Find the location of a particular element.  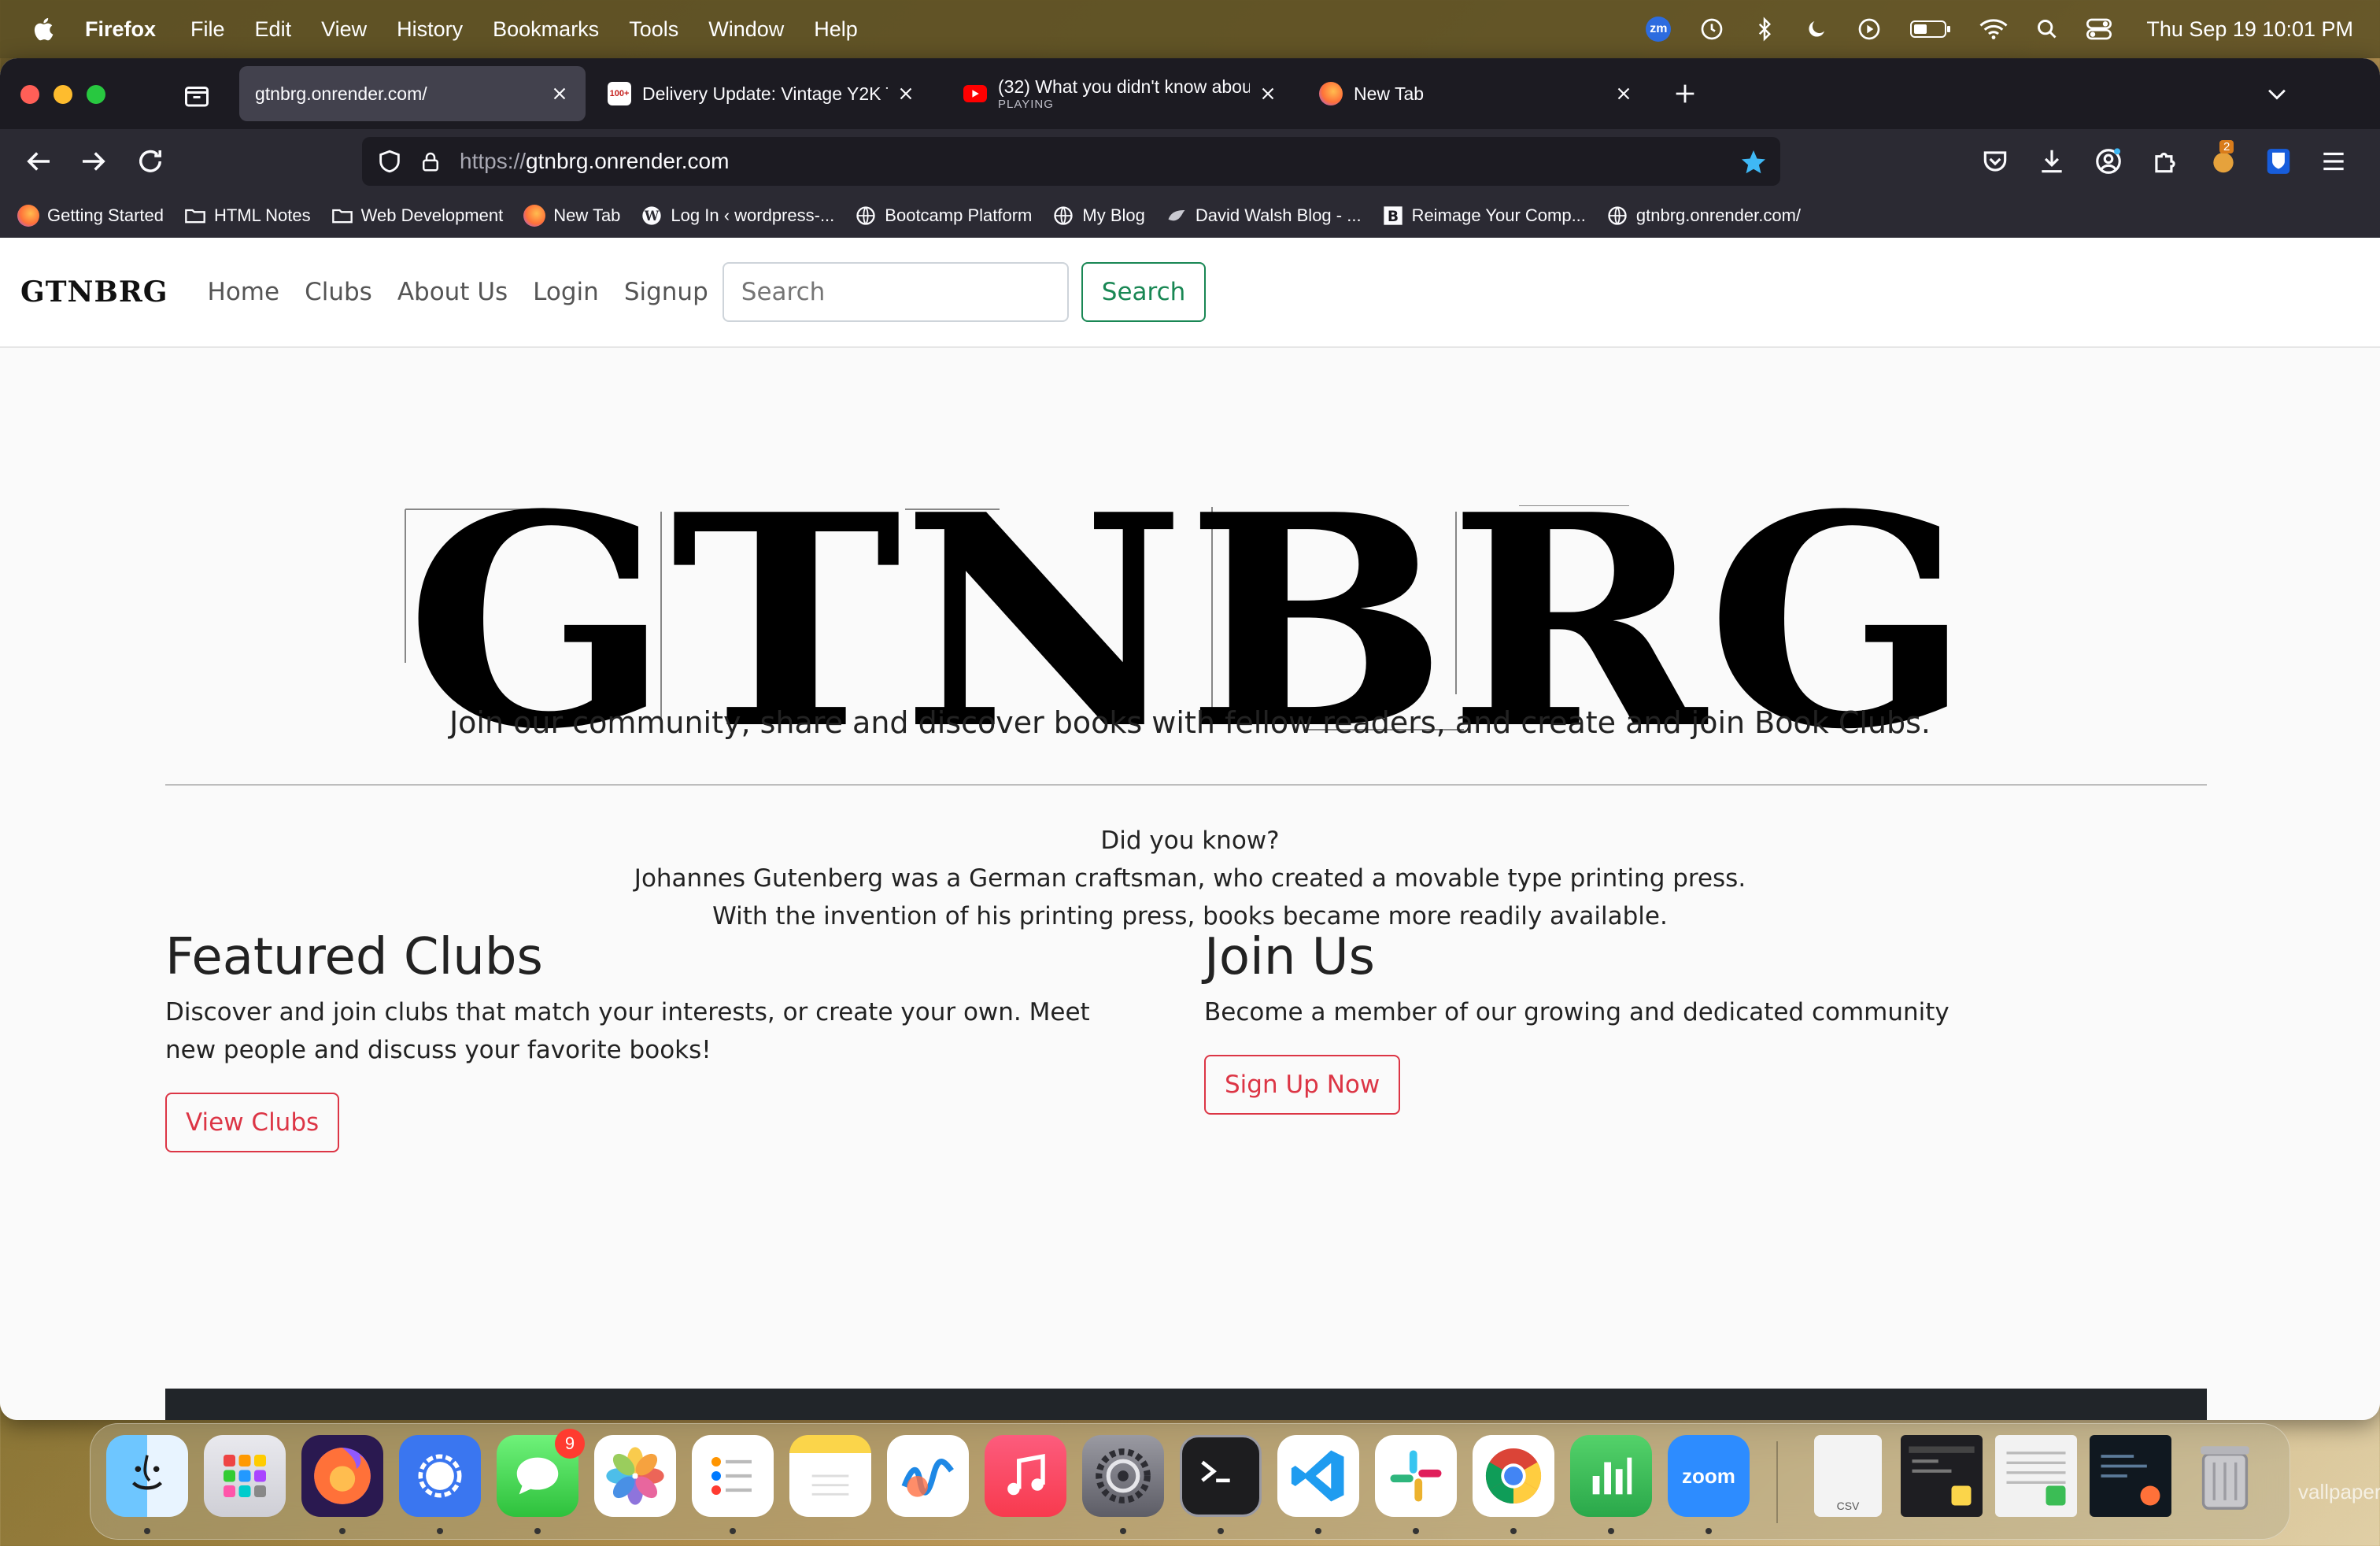

time-machine-icon is located at coordinates (1711, 29).